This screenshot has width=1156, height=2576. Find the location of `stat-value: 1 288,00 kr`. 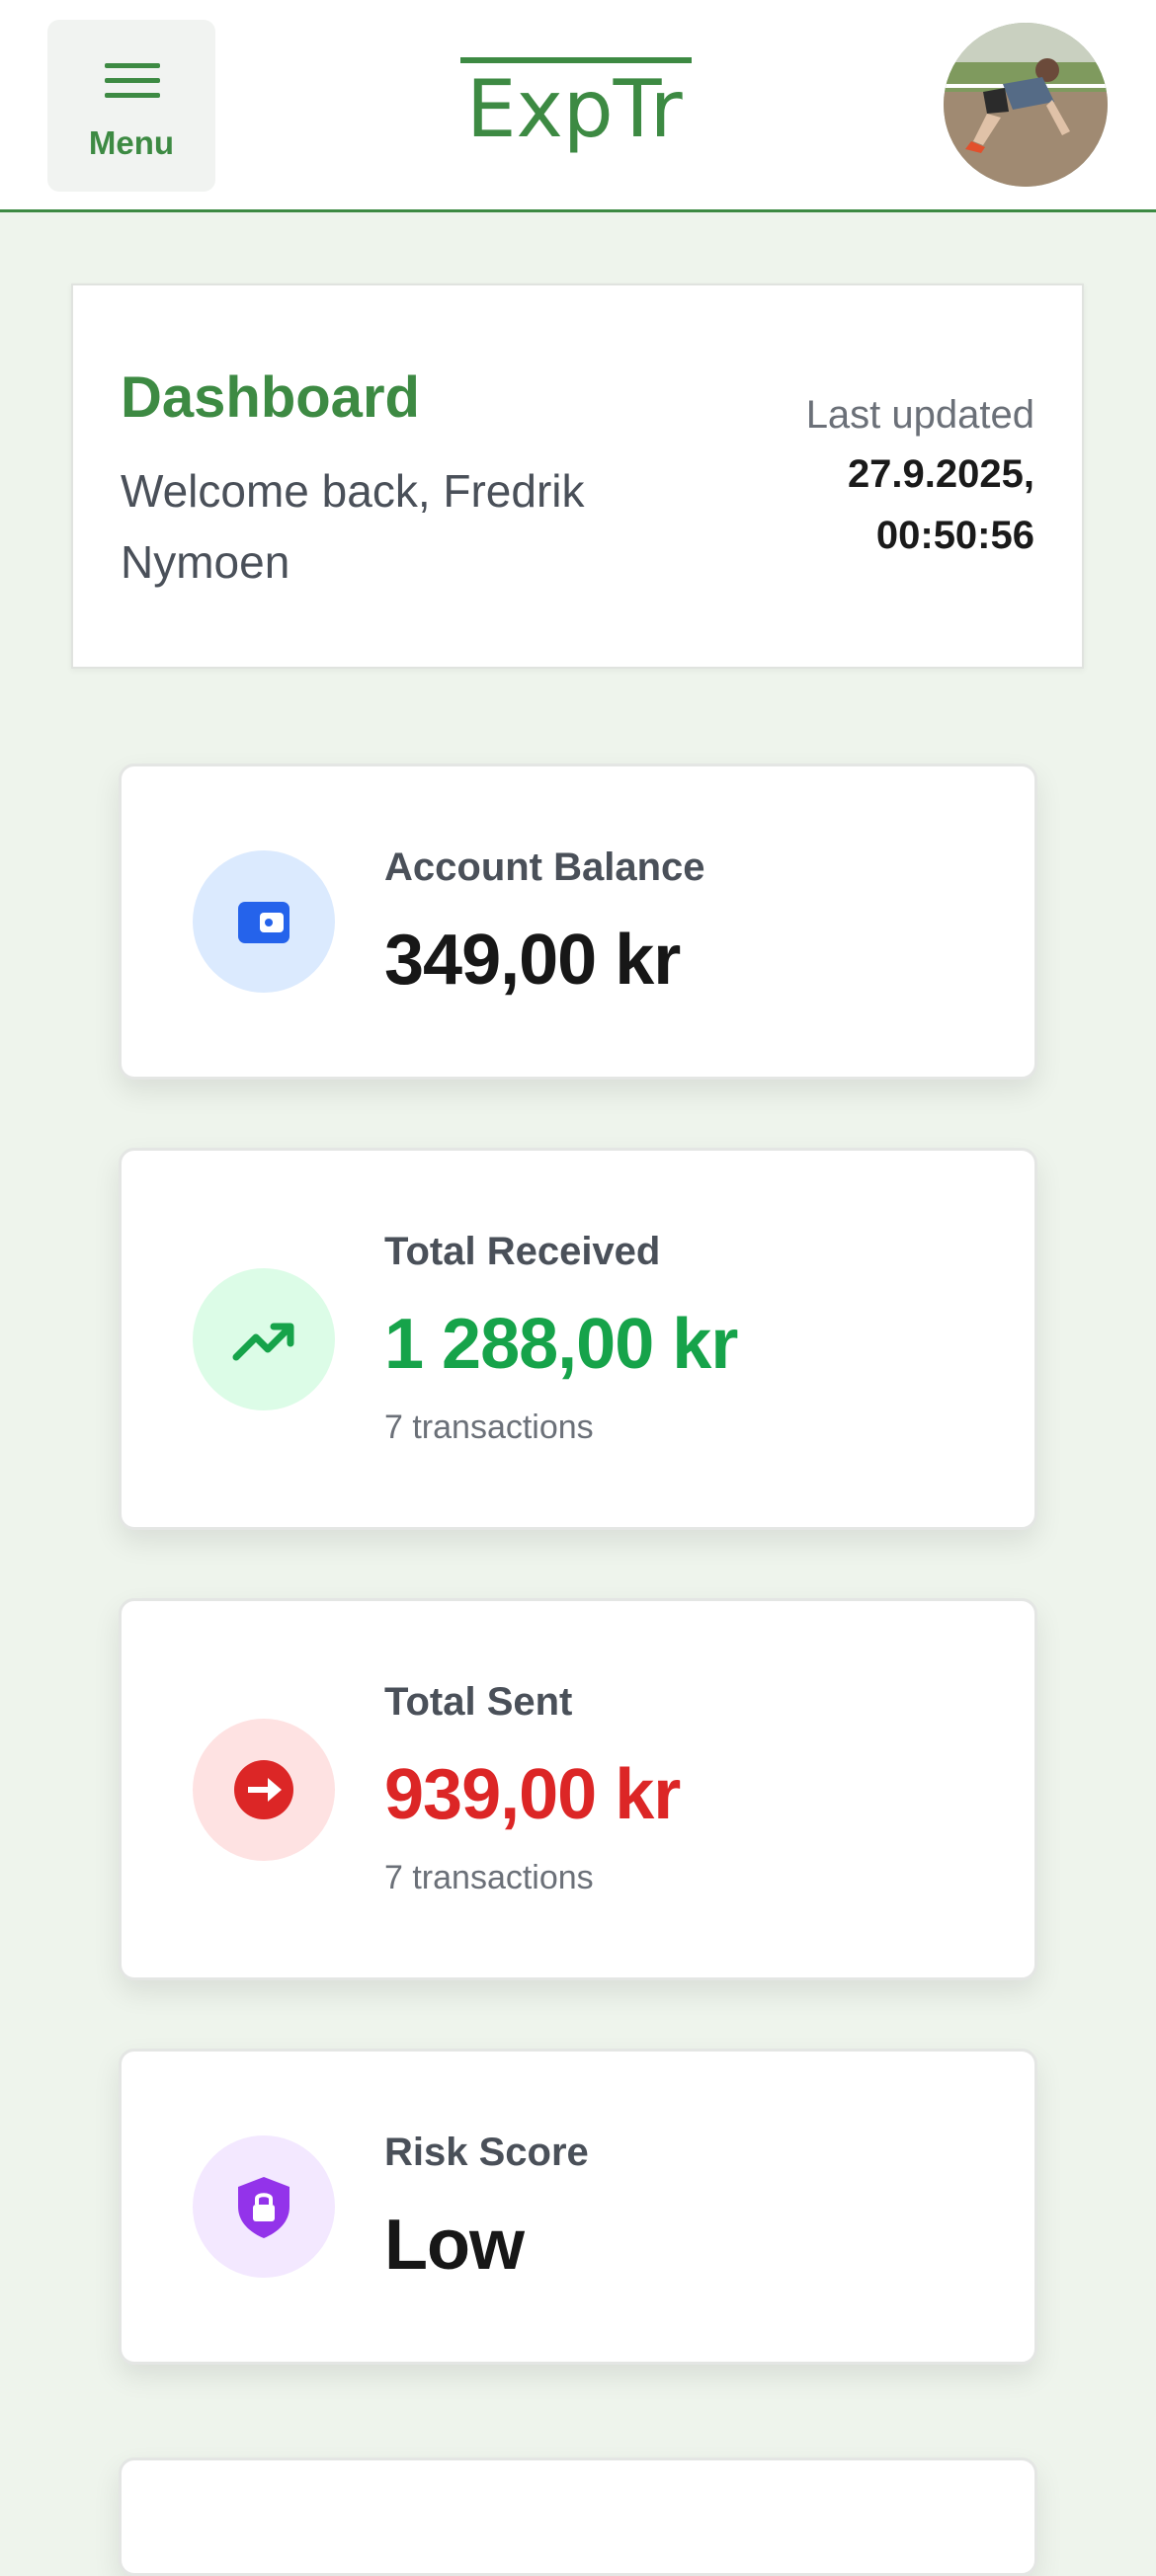

stat-value: 1 288,00 kr is located at coordinates (561, 1344).